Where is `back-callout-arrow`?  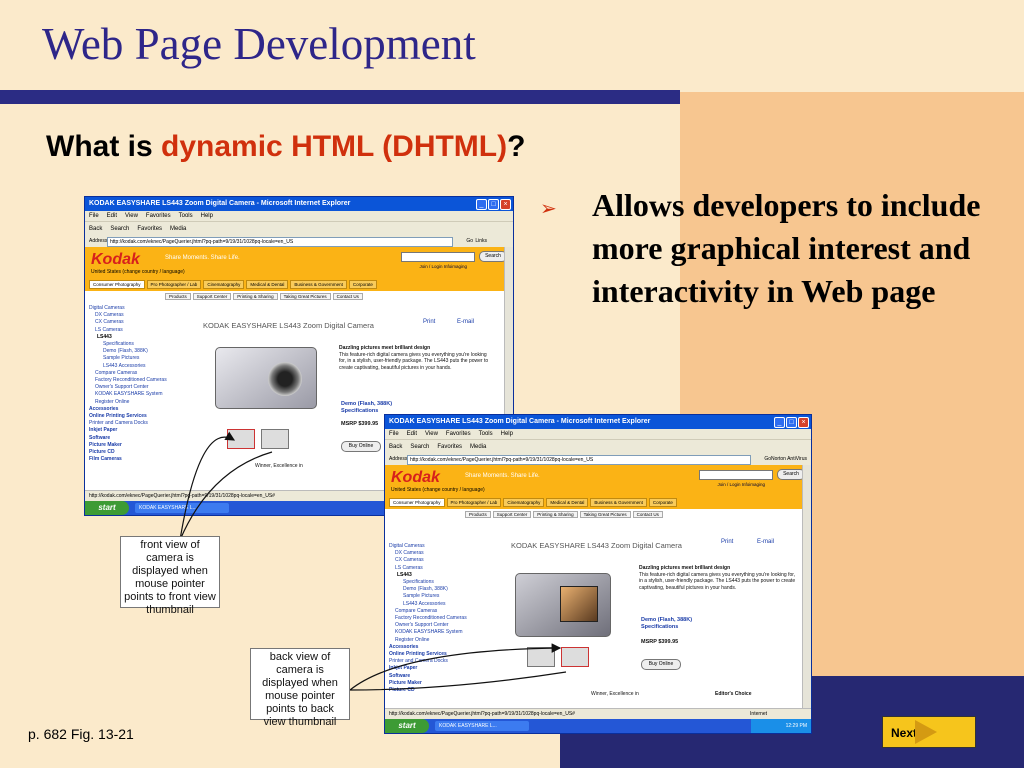
back-callout-arrow is located at coordinates (455, 667).